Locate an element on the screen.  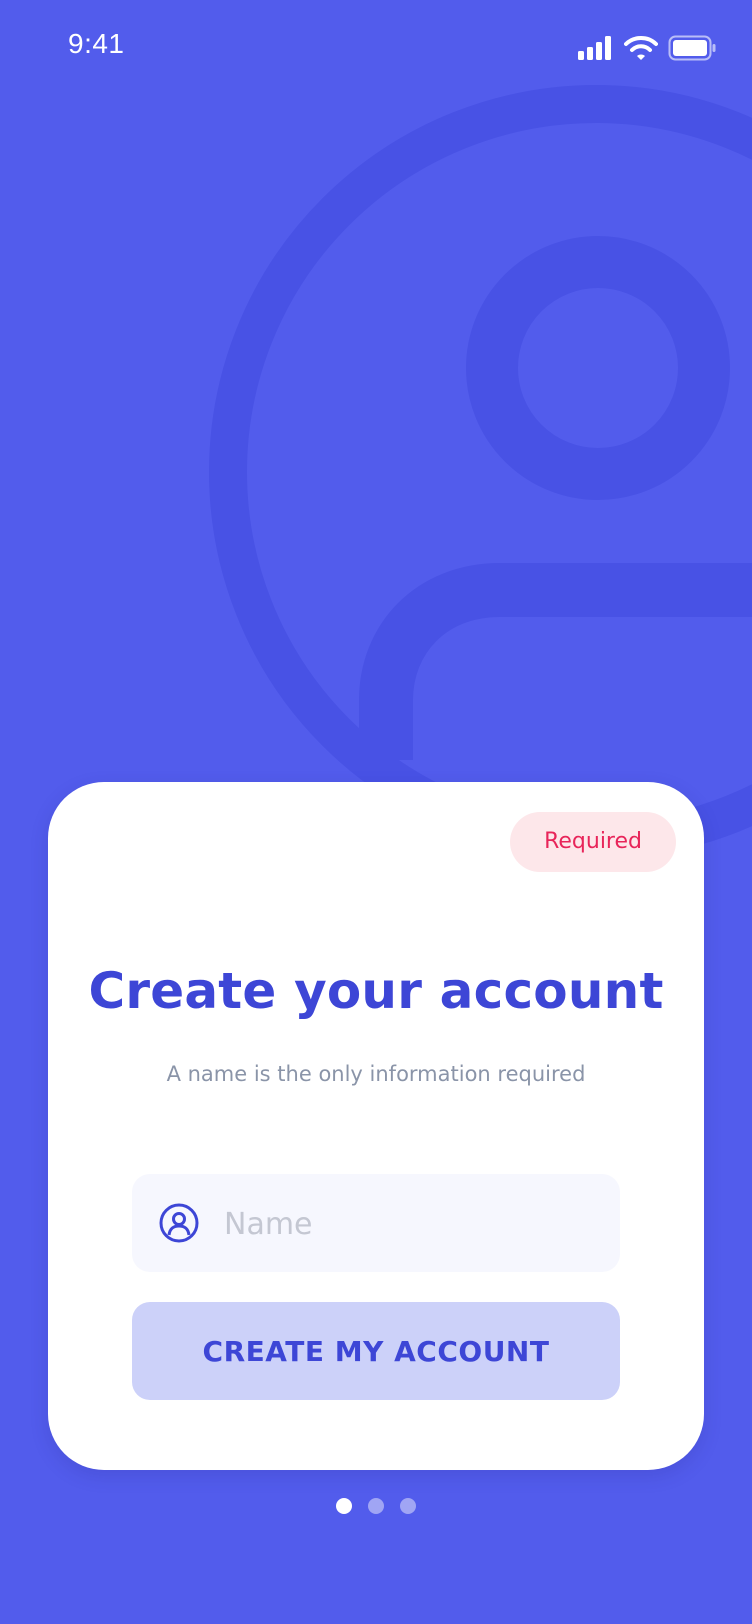
status-icons is located at coordinates (647, 48).